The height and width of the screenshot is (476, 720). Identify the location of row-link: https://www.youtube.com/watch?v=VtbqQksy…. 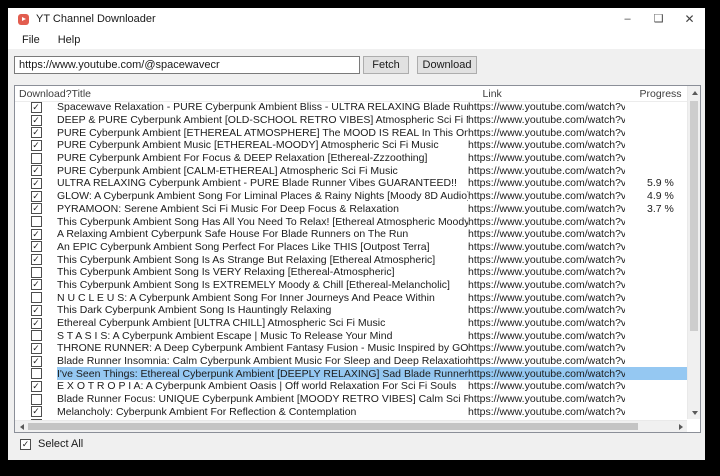
(546, 297).